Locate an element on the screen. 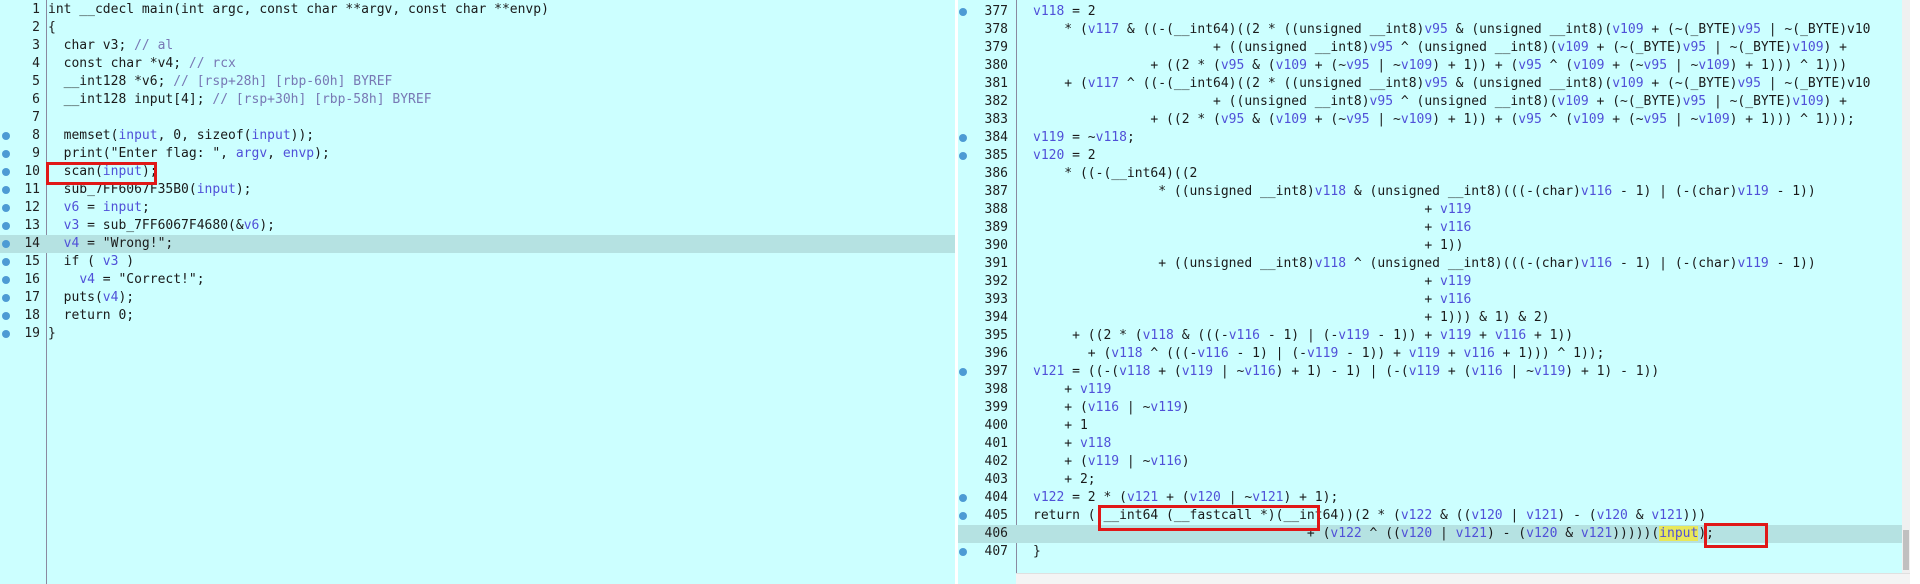 The width and height of the screenshot is (1920, 584). code-line: 7 is located at coordinates (477, 118).